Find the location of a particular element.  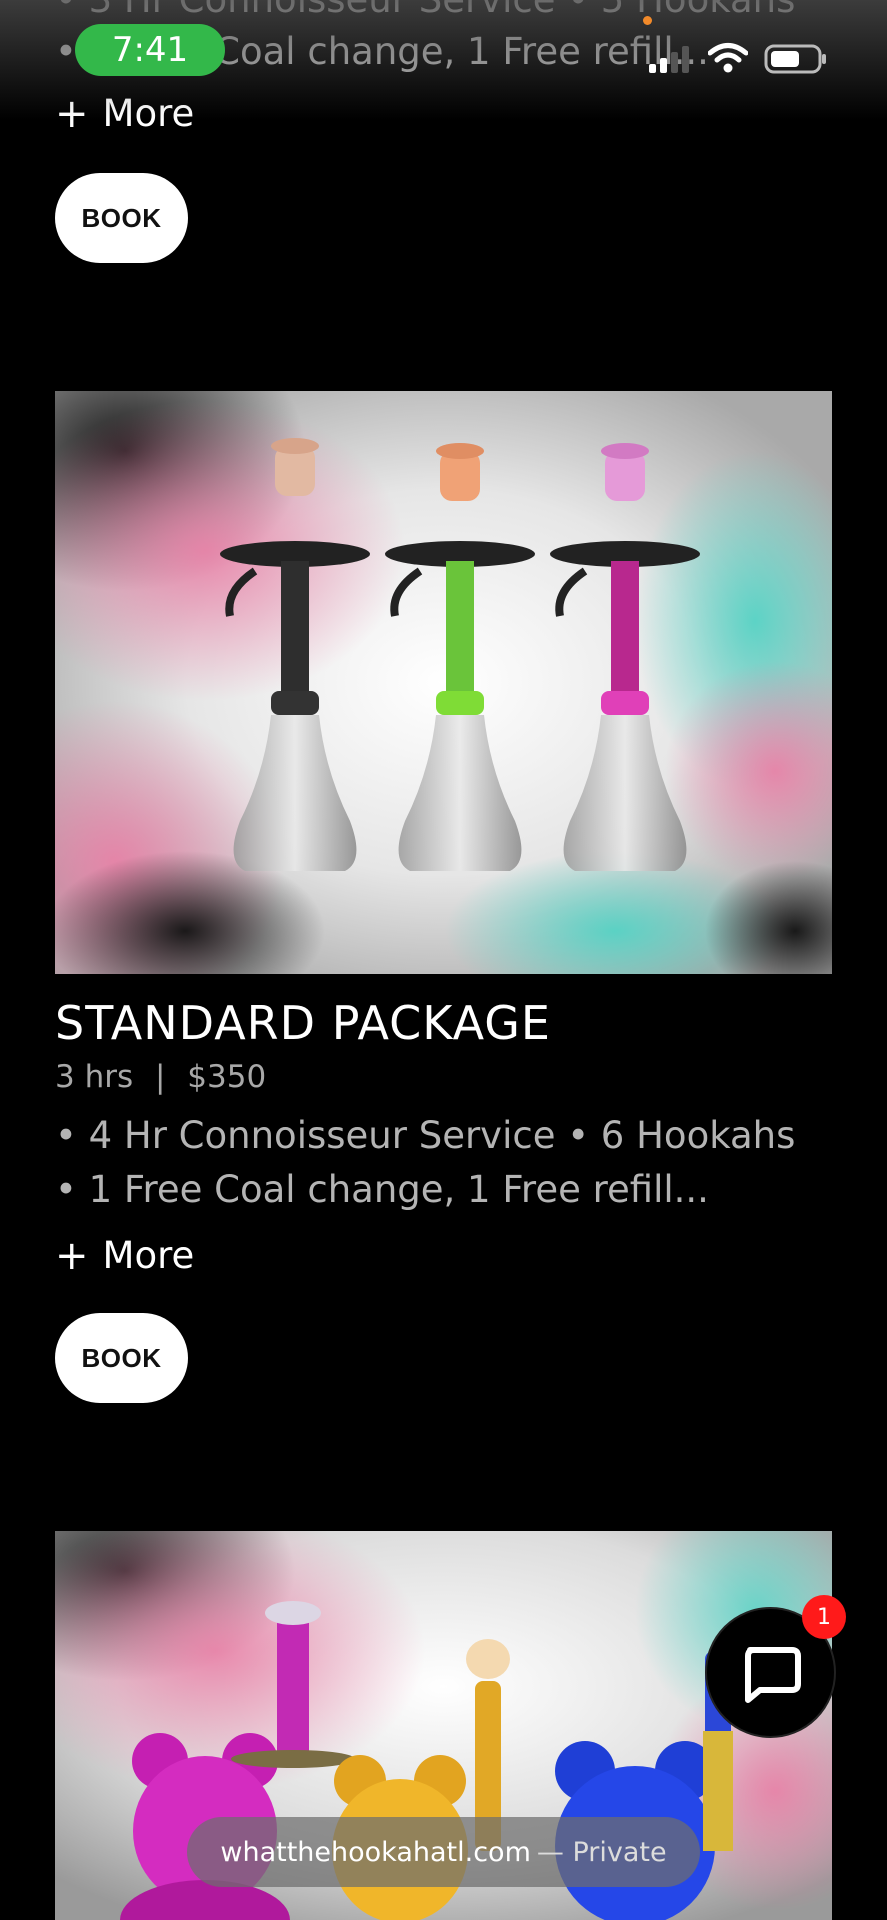

previous-package-more-toggle: + More is located at coordinates (124, 113).